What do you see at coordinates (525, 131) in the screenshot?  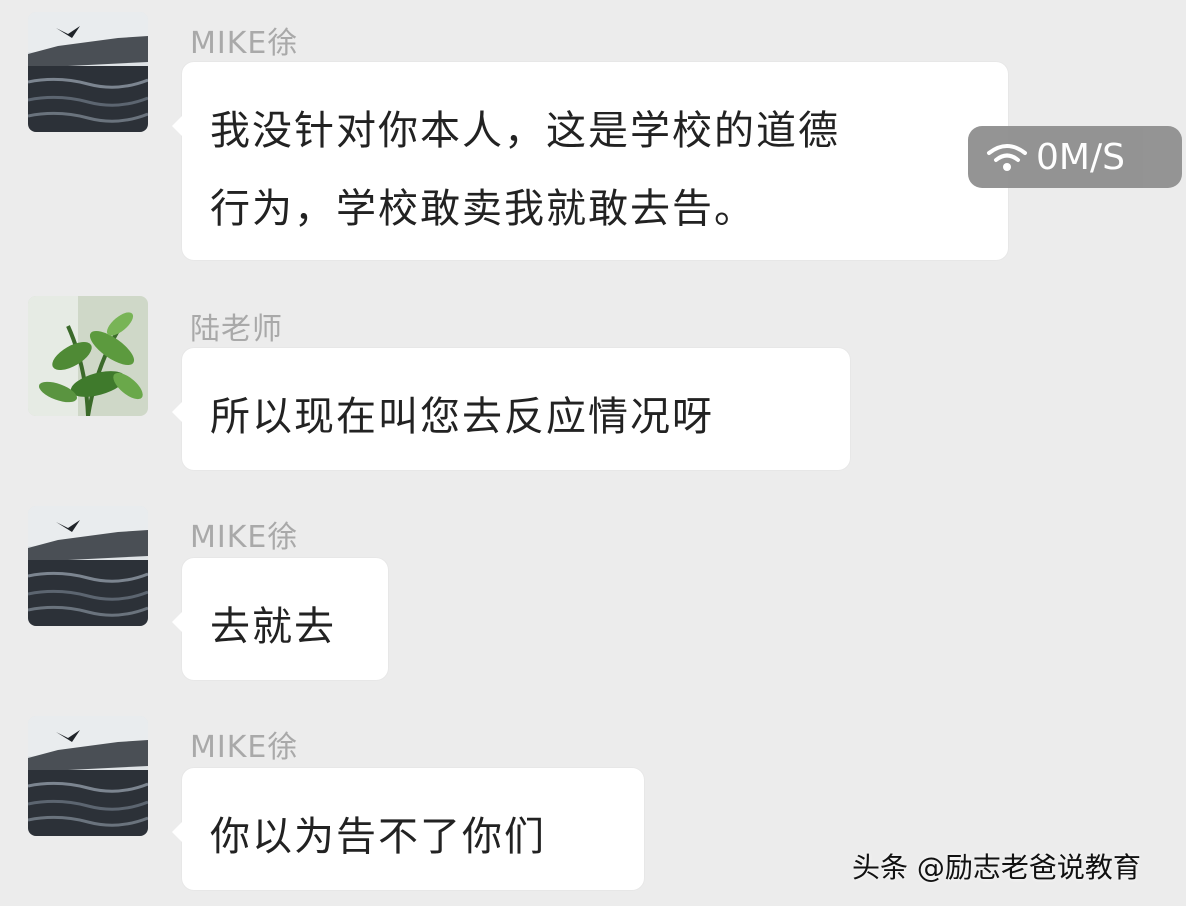 I see `message-text: 我没针对你本人，这是学校的道德` at bounding box center [525, 131].